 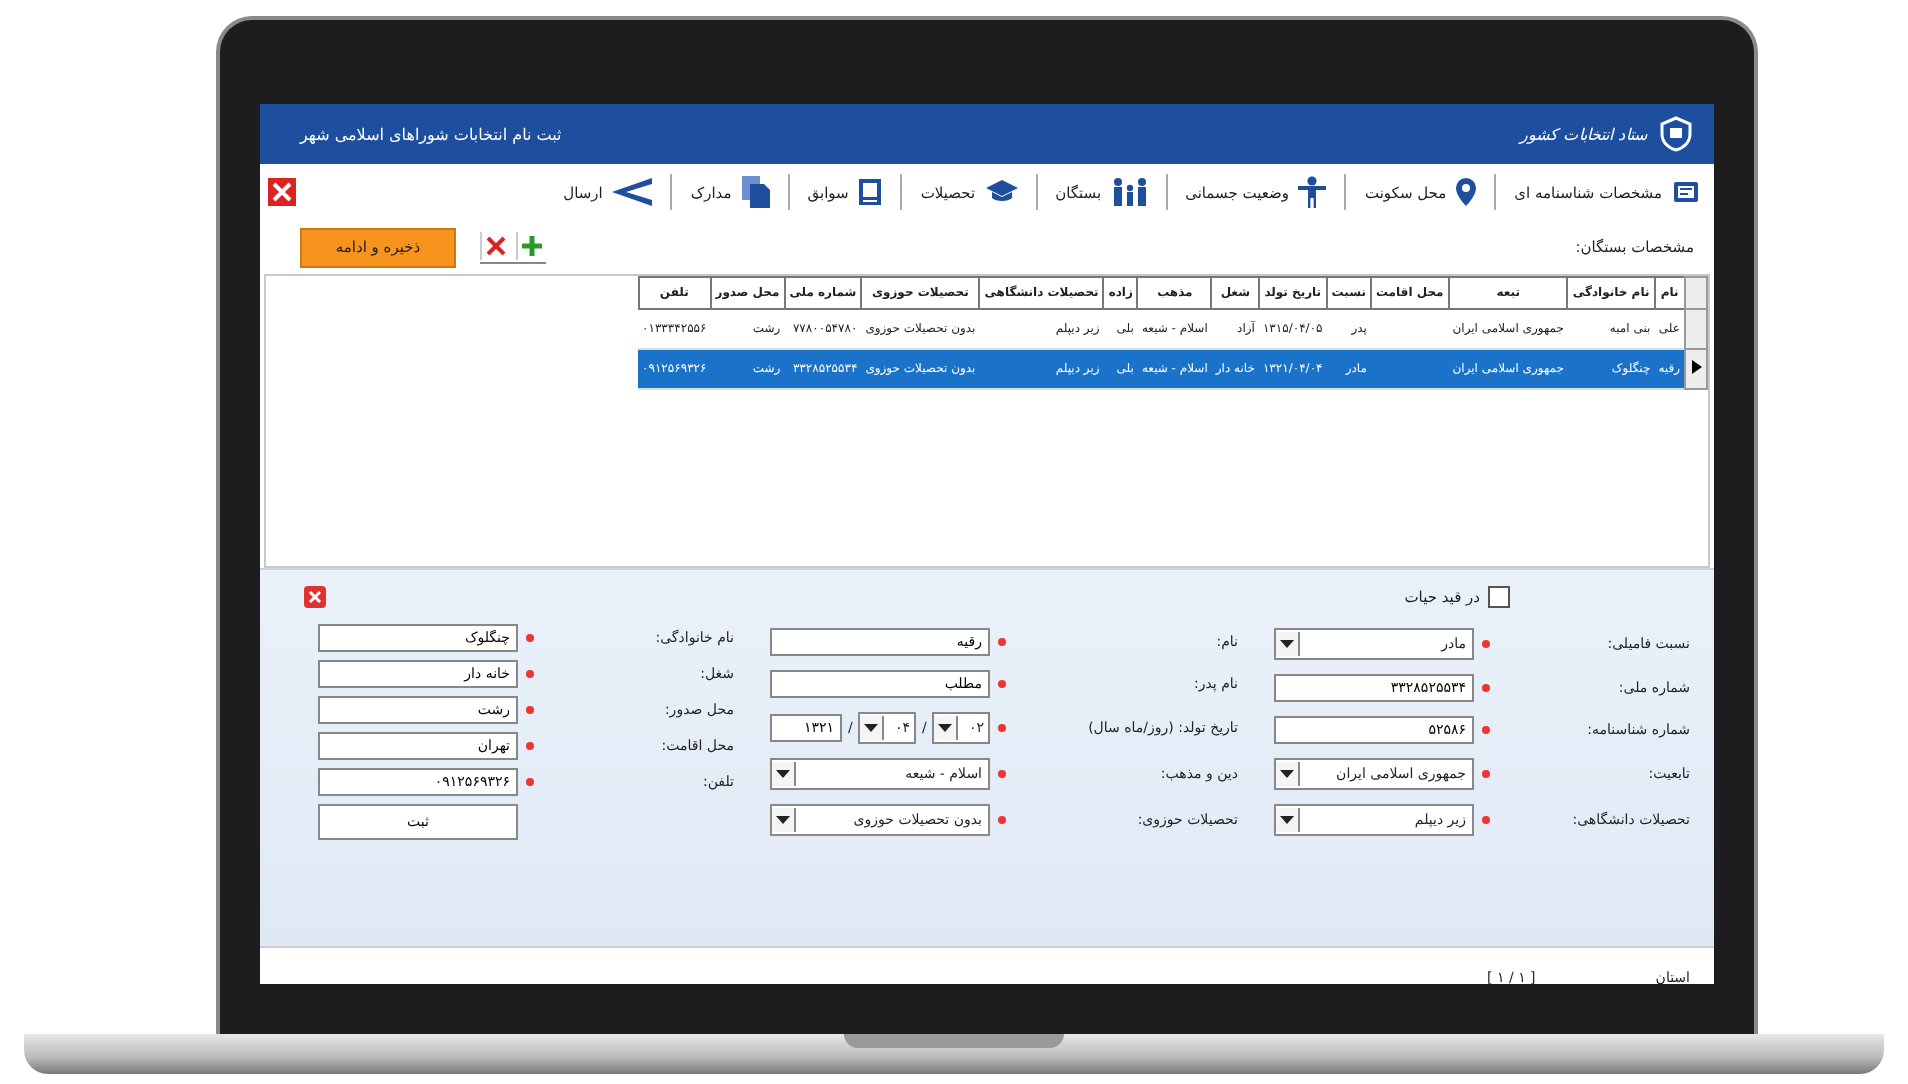 What do you see at coordinates (755, 192) in the screenshot?
I see `documents-icon` at bounding box center [755, 192].